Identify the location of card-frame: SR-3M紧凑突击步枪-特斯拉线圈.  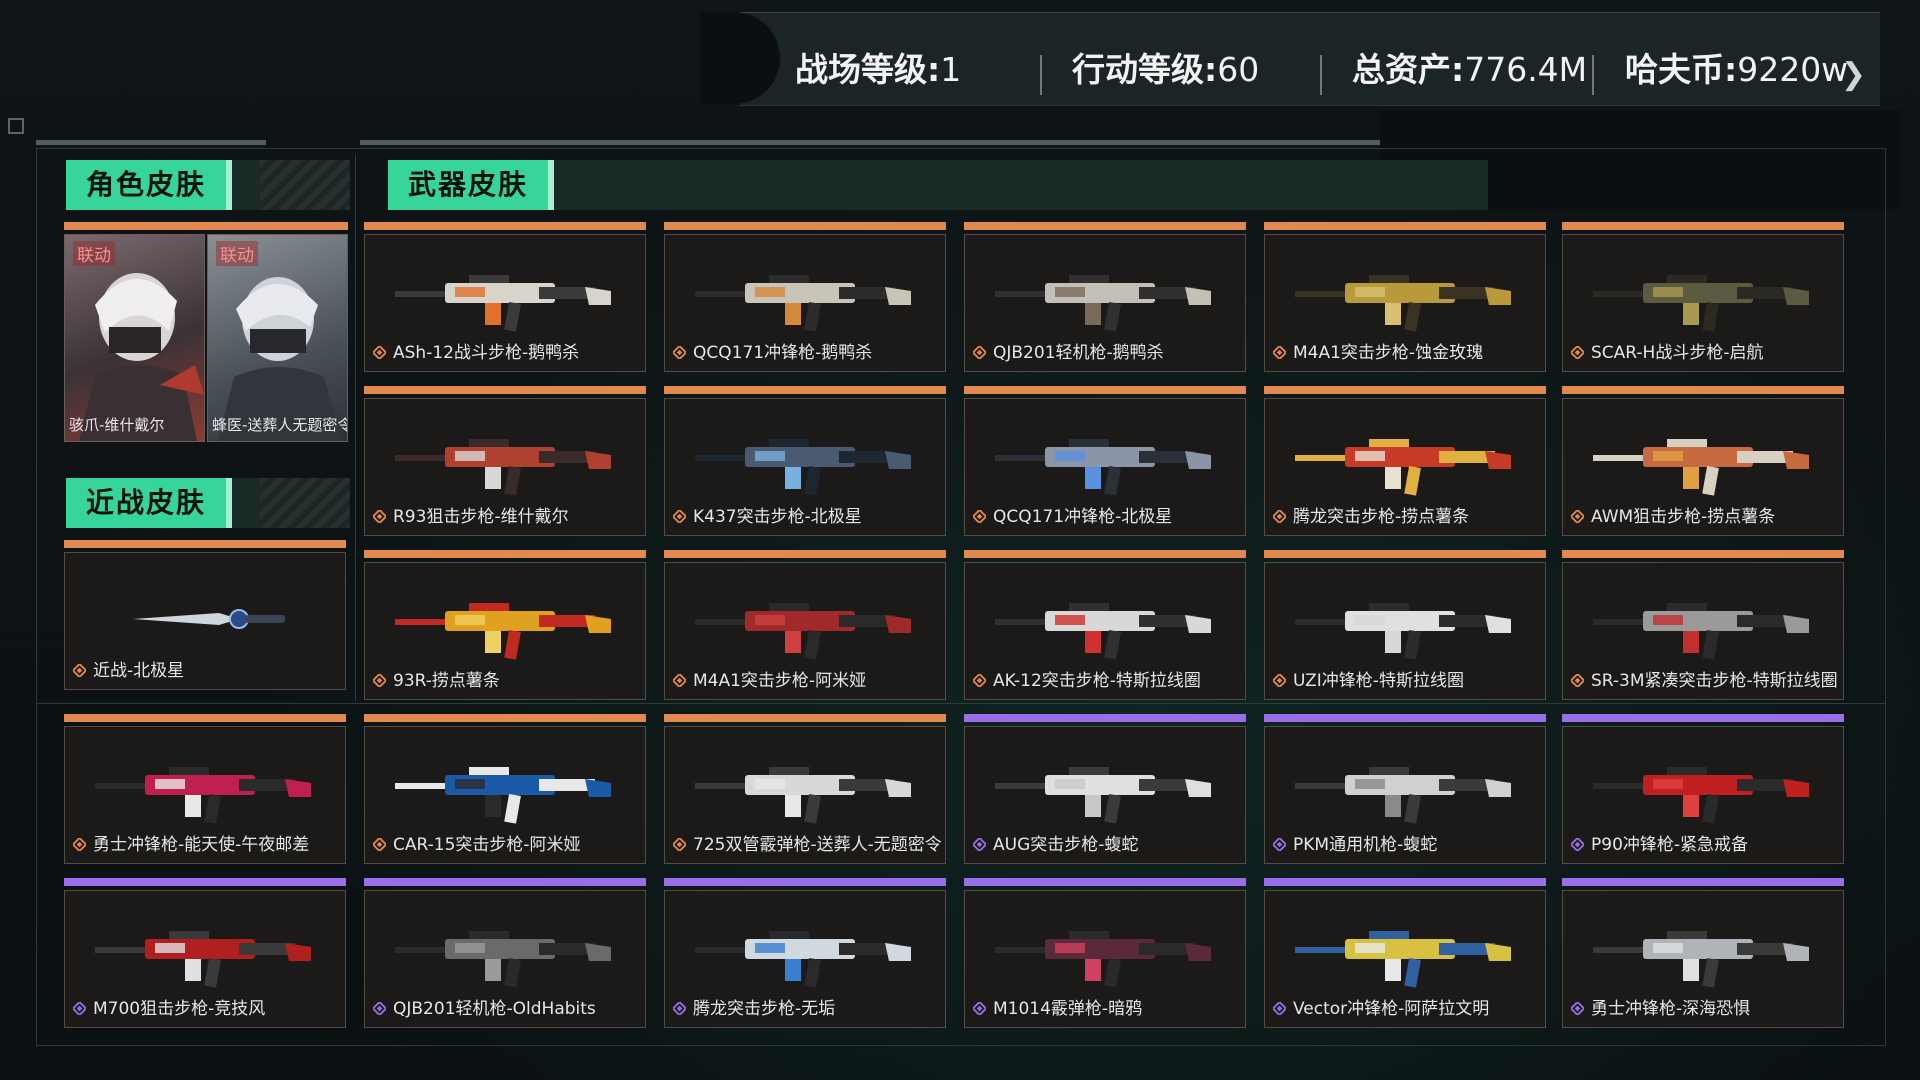
(1703, 631).